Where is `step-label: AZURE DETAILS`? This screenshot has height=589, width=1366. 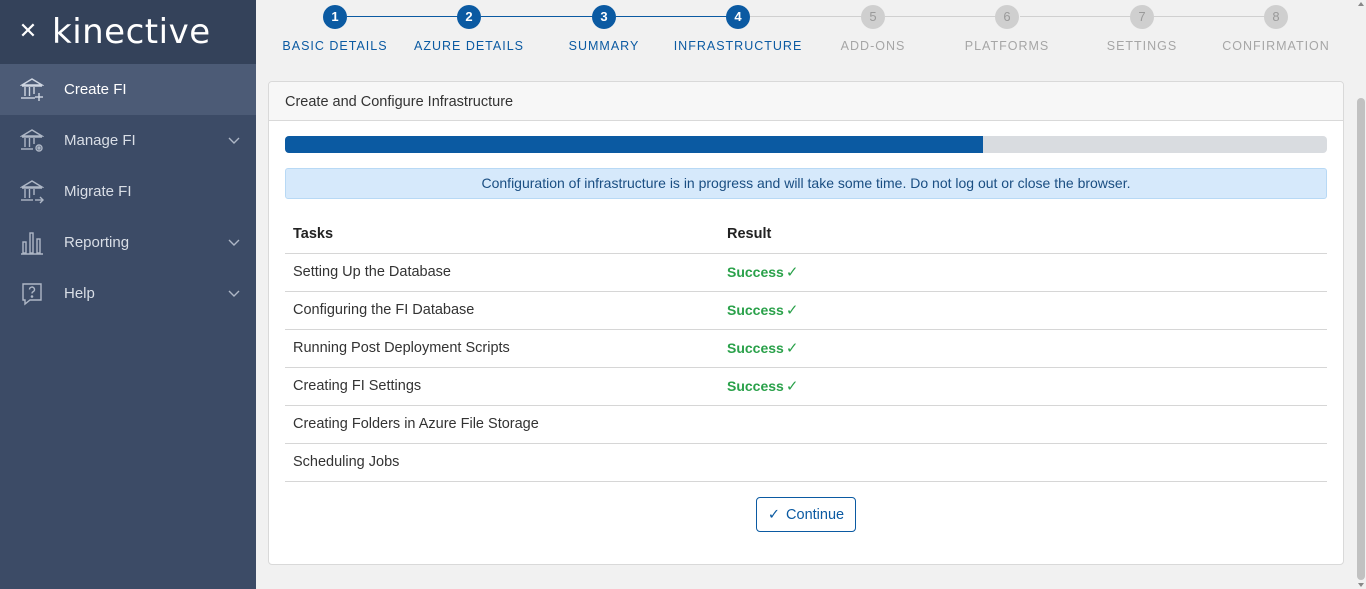 step-label: AZURE DETAILS is located at coordinates (468, 46).